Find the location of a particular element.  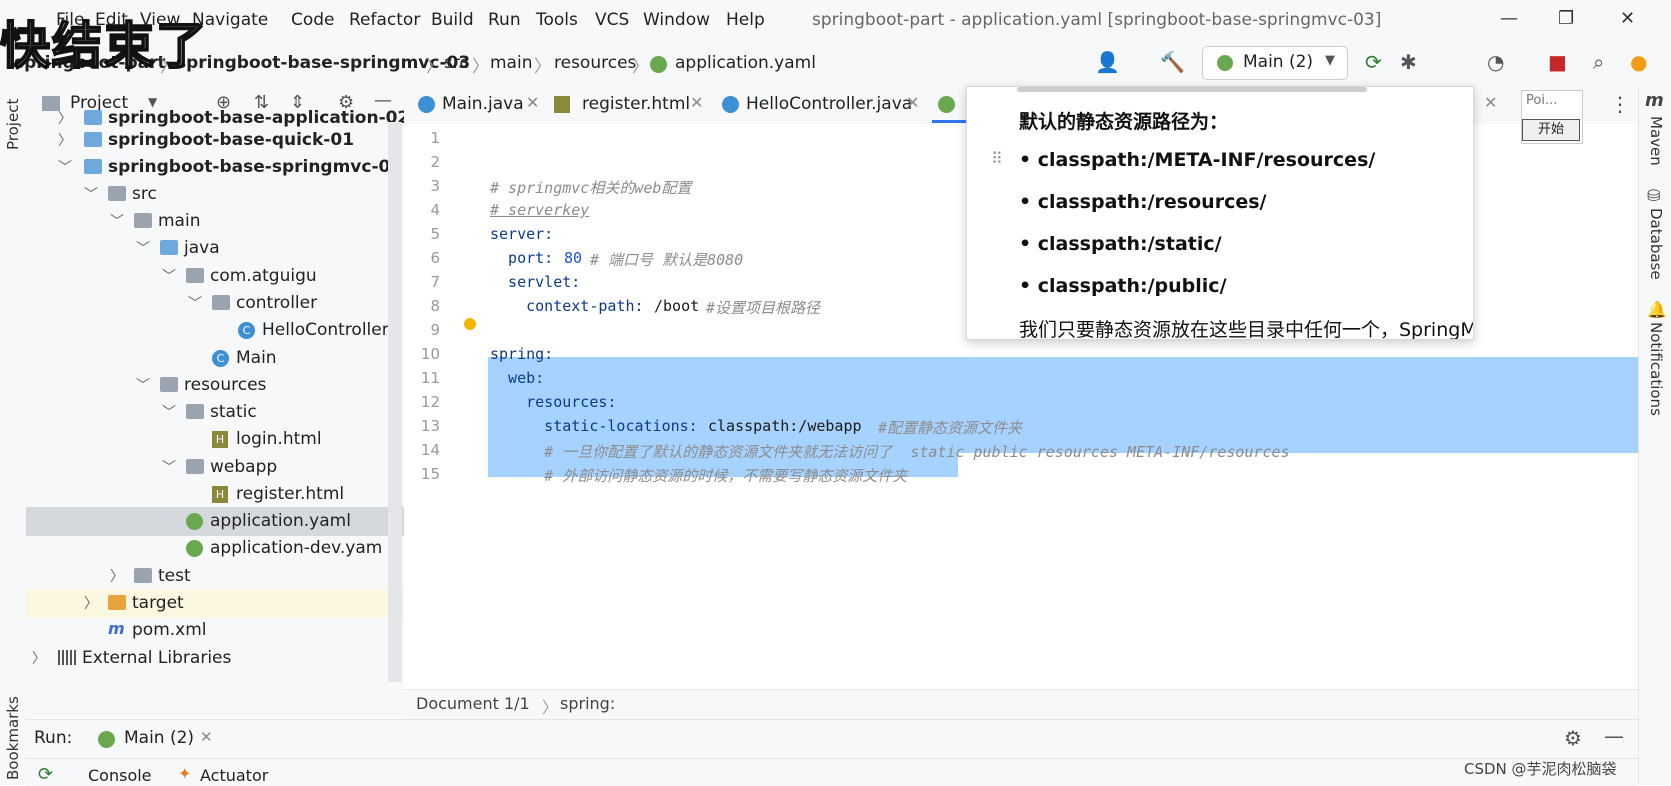

breadcrumb-resources: resources is located at coordinates (595, 63).